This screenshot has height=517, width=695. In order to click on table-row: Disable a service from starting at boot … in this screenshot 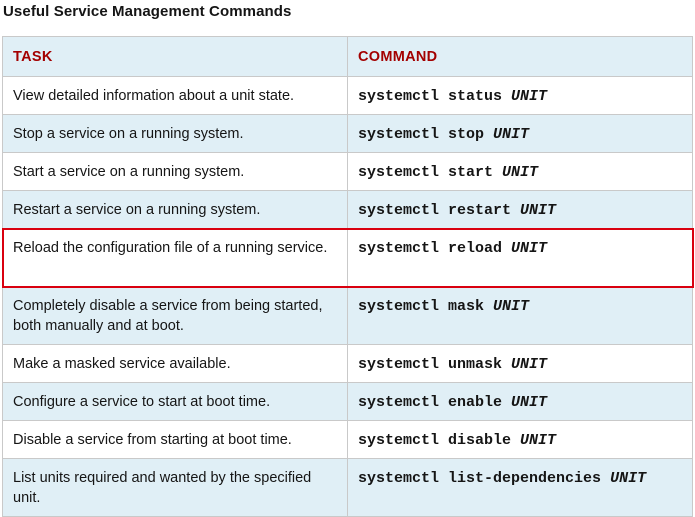, I will do `click(347, 439)`.